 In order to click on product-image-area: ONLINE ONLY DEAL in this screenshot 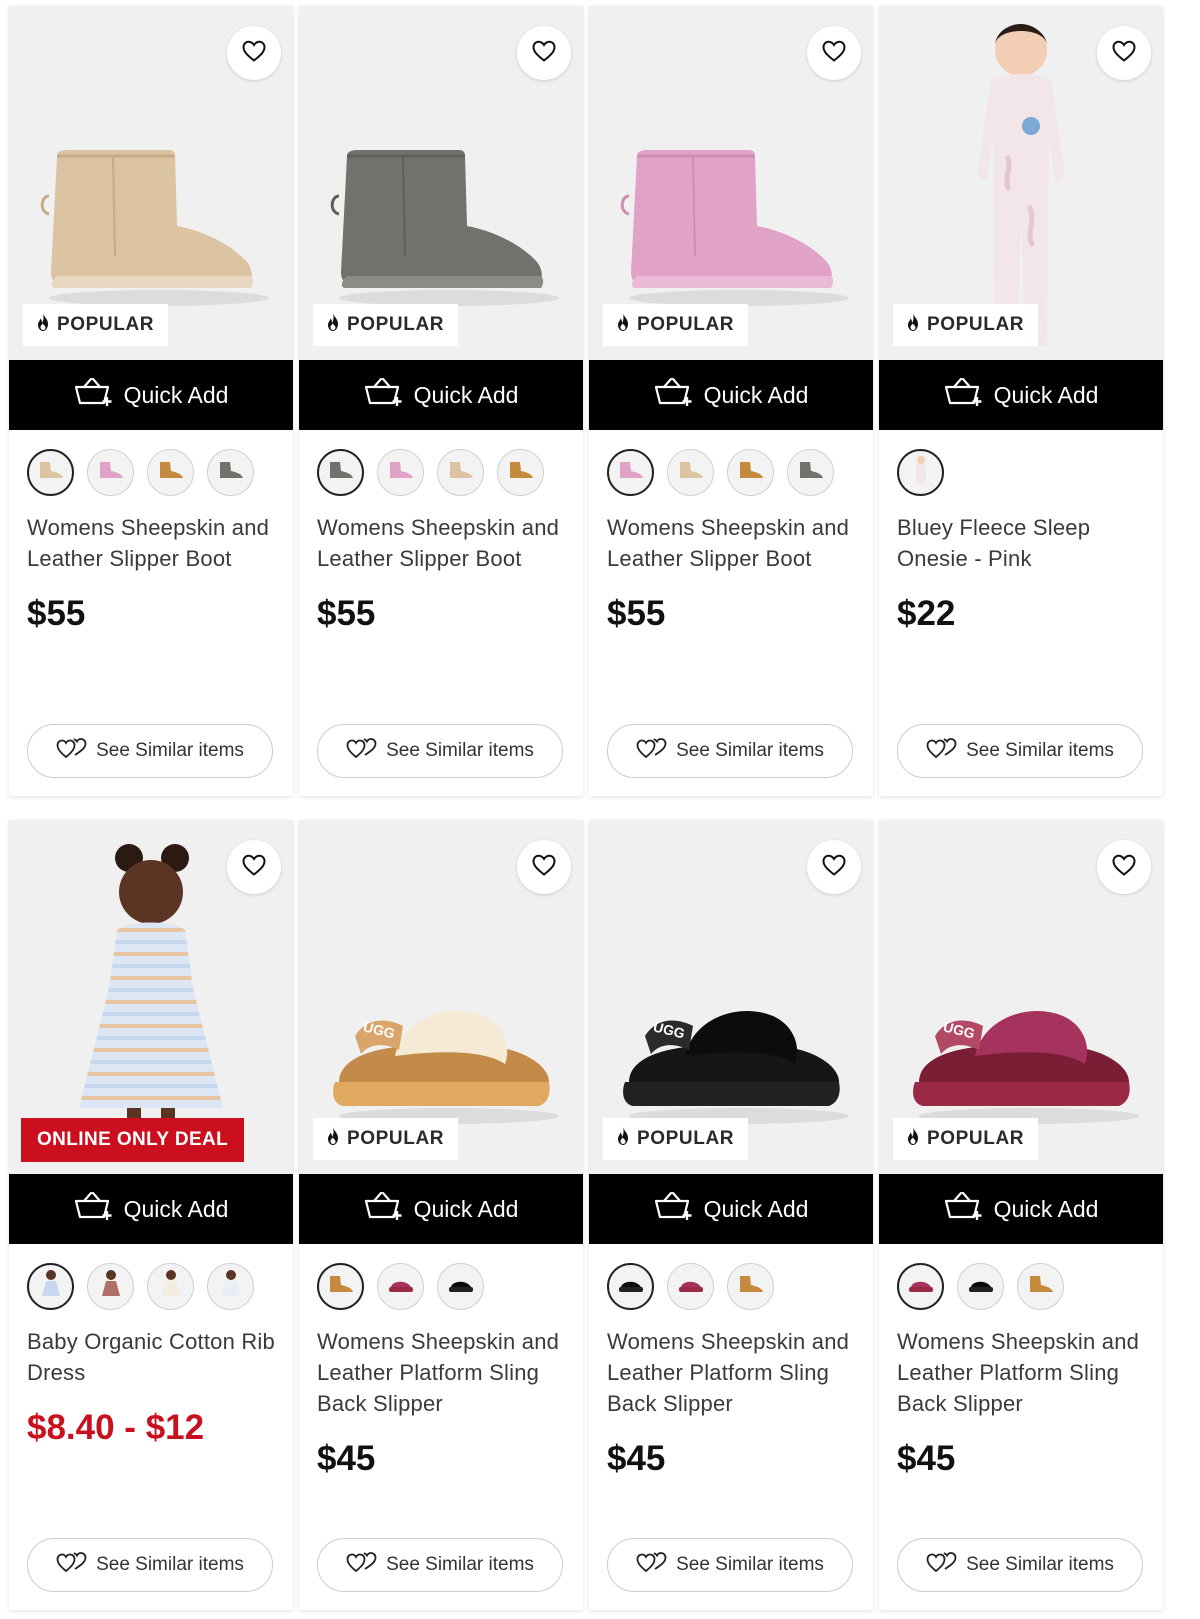, I will do `click(151, 997)`.